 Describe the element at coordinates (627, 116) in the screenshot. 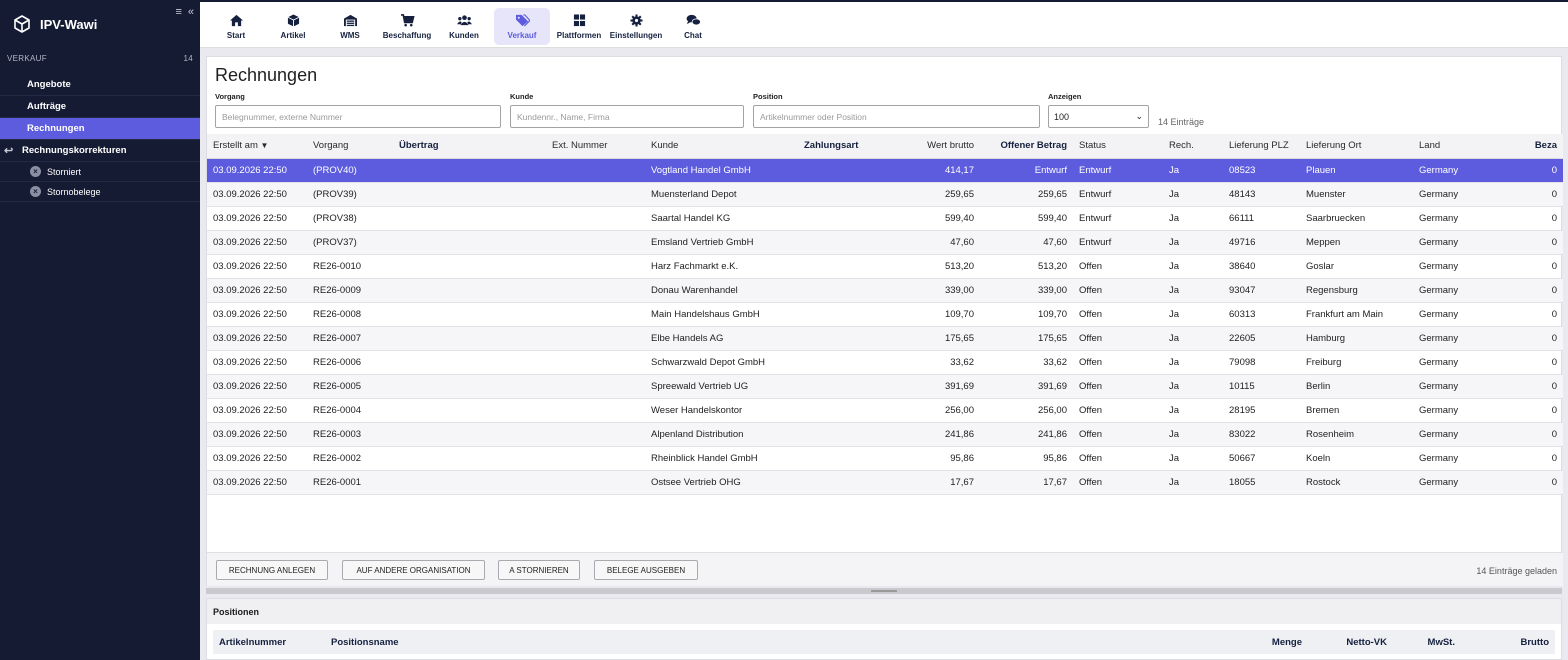

I see `kunde-input: Kundennr., Name, Firma` at that location.